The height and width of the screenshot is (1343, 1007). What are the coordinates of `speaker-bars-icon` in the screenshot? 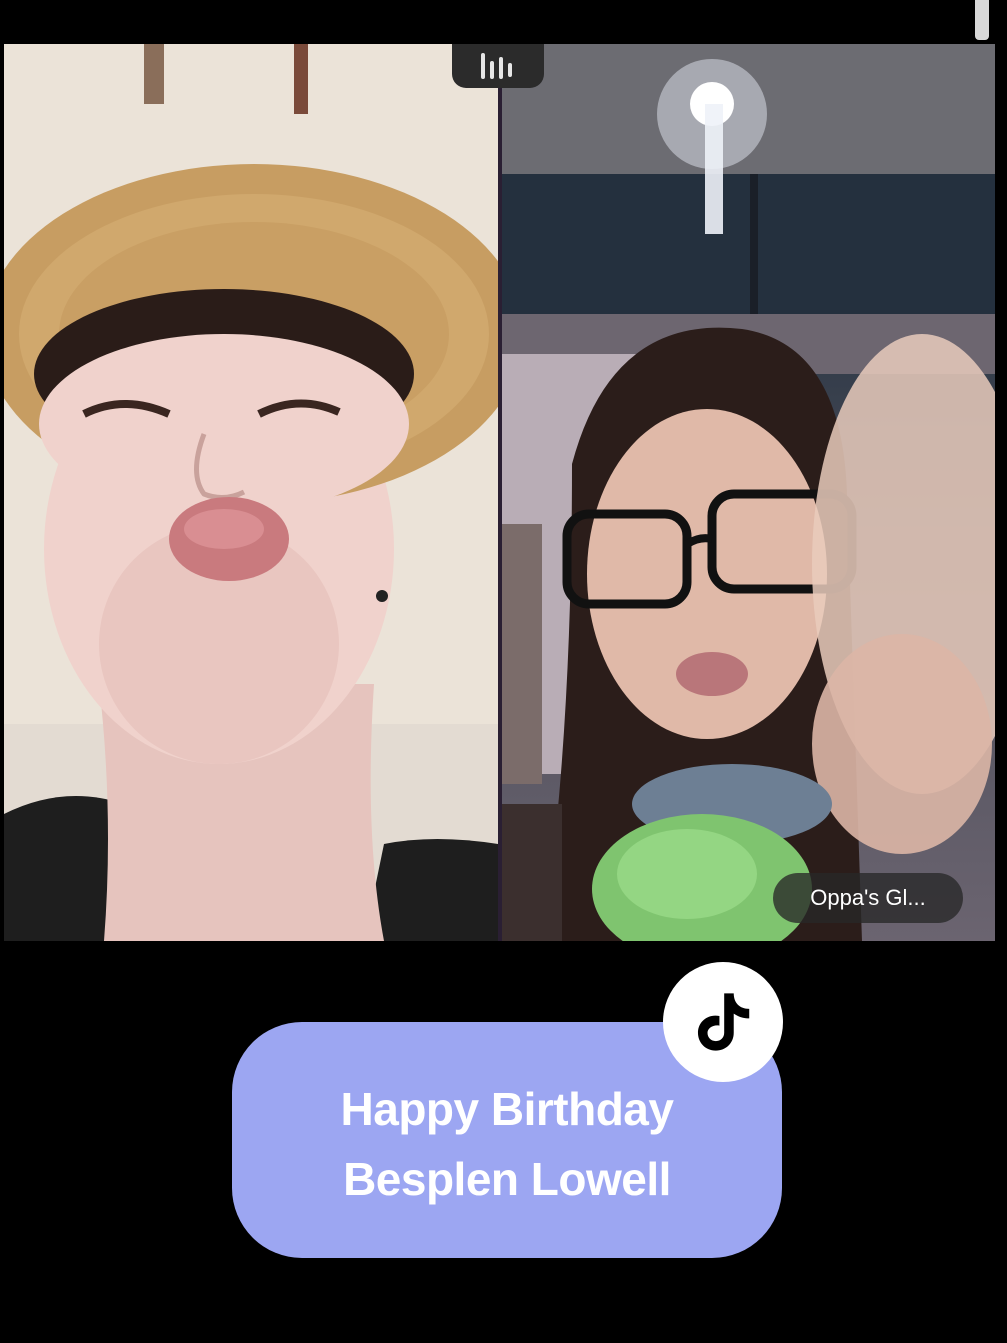 It's located at (496, 66).